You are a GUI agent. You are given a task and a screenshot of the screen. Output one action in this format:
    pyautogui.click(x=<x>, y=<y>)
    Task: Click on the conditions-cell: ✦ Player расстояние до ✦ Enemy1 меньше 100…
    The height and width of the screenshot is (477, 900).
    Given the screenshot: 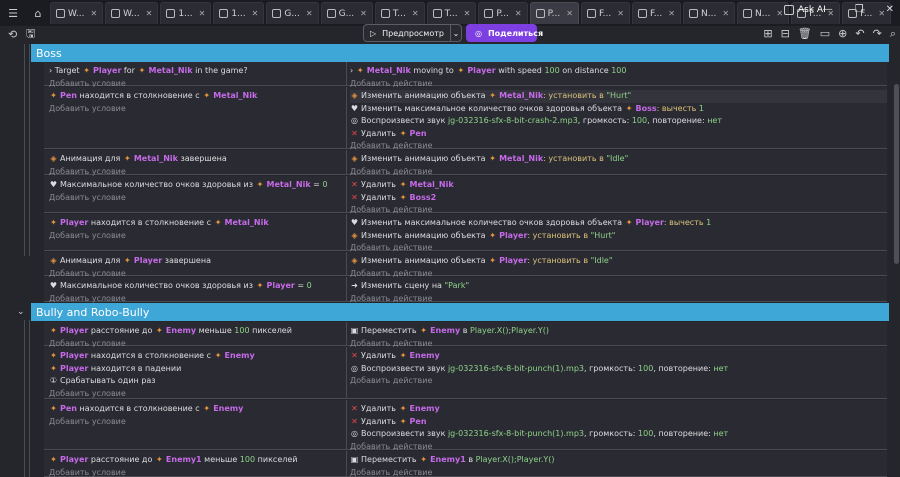 What is the action you would take?
    pyautogui.click(x=195, y=464)
    